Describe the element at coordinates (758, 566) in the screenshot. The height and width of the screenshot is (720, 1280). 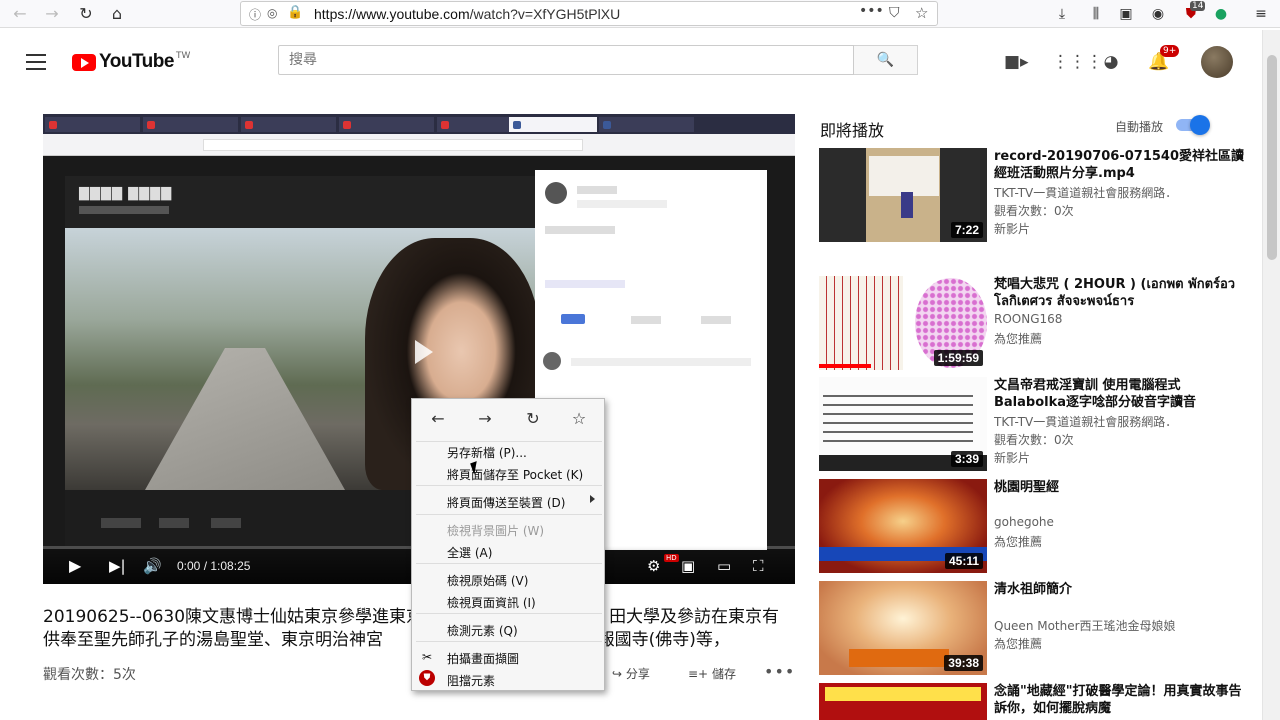
I see `fullscreen-icon: ⛶` at that location.